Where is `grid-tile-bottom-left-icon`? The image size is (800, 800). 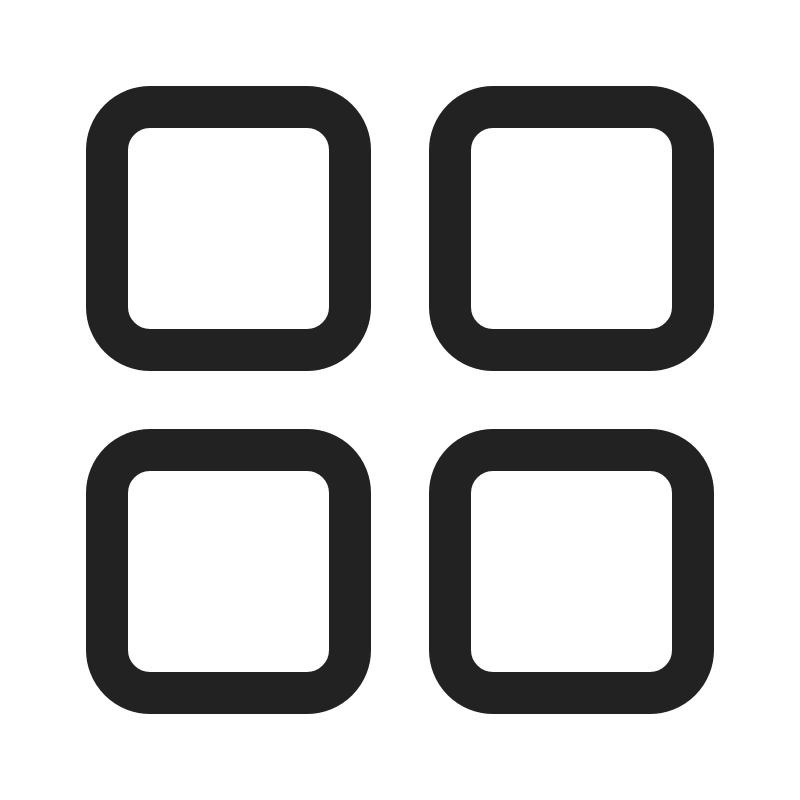 grid-tile-bottom-left-icon is located at coordinates (228, 571).